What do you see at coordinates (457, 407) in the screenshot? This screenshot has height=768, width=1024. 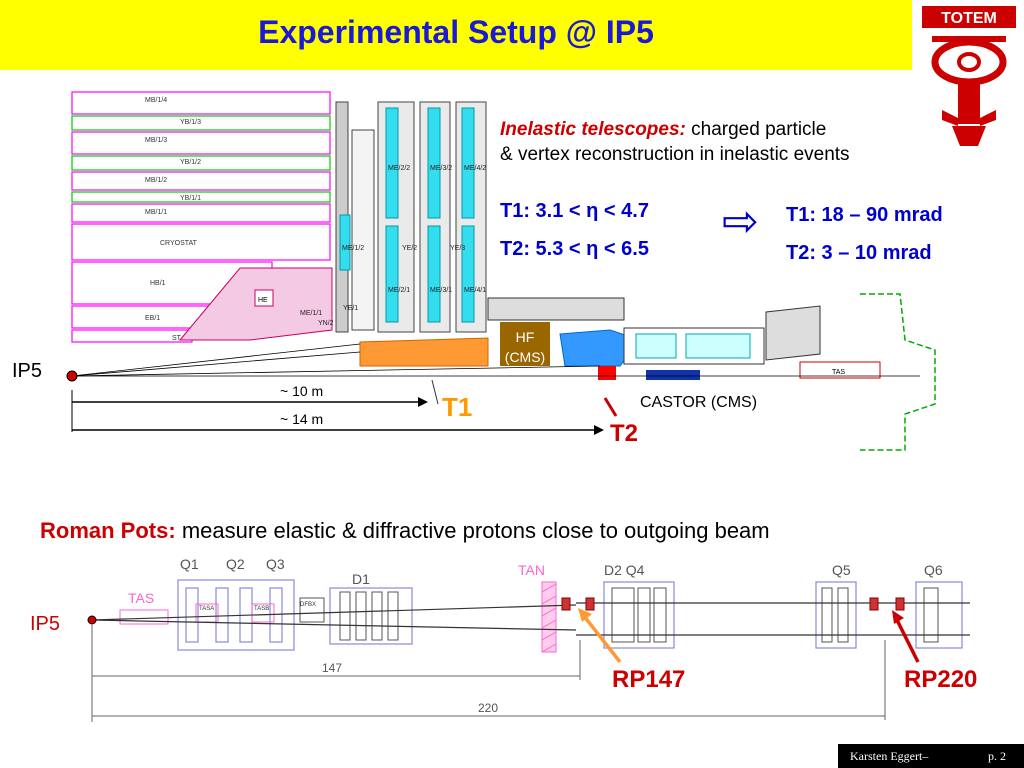 I see `t1-label: T1` at bounding box center [457, 407].